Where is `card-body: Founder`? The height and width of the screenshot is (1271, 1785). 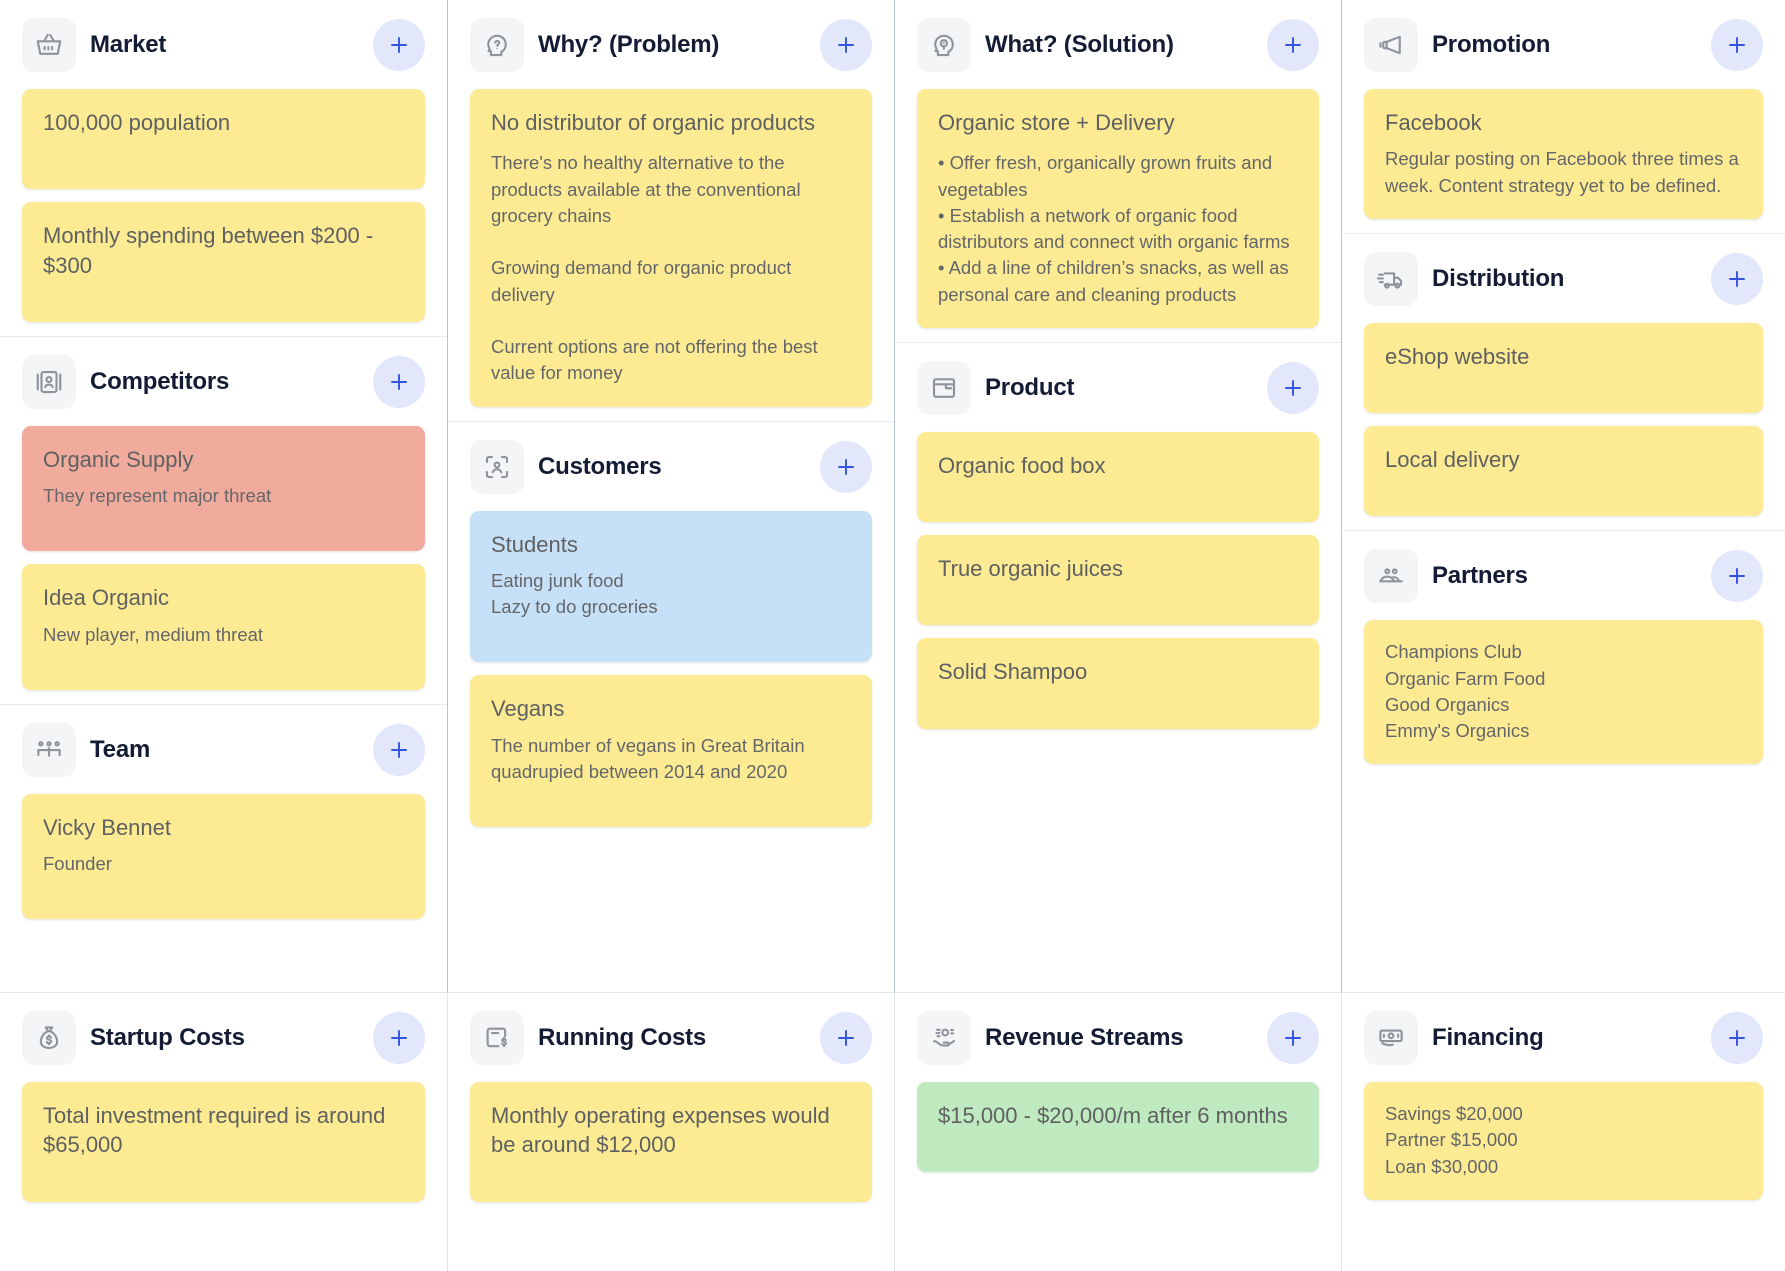
card-body: Founder is located at coordinates (77, 864).